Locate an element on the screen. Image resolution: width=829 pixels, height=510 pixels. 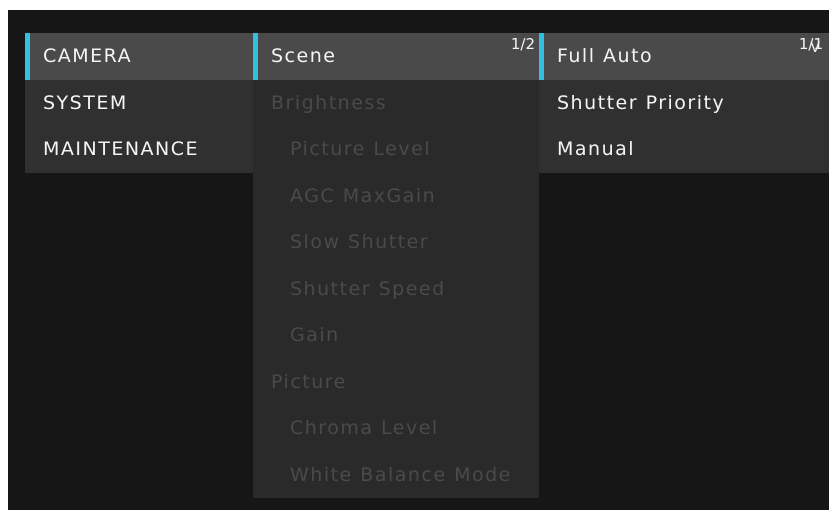
menu-item-label: Chroma Level is located at coordinates (364, 428).